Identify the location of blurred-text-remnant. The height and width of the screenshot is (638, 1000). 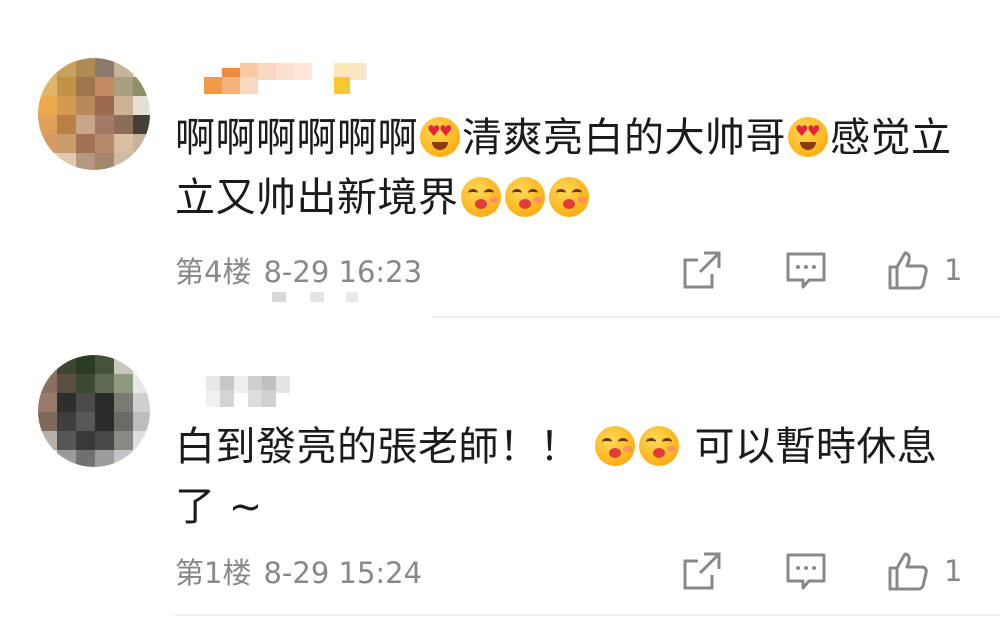
(332, 297).